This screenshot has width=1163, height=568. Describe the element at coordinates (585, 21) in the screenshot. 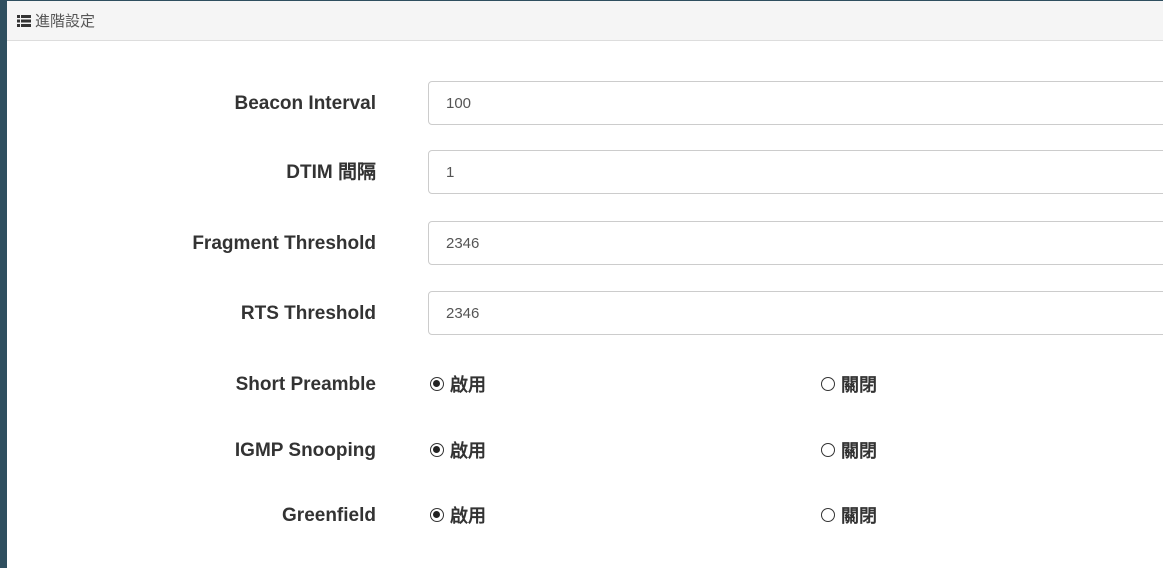

I see `panel-heading: 進階設定` at that location.